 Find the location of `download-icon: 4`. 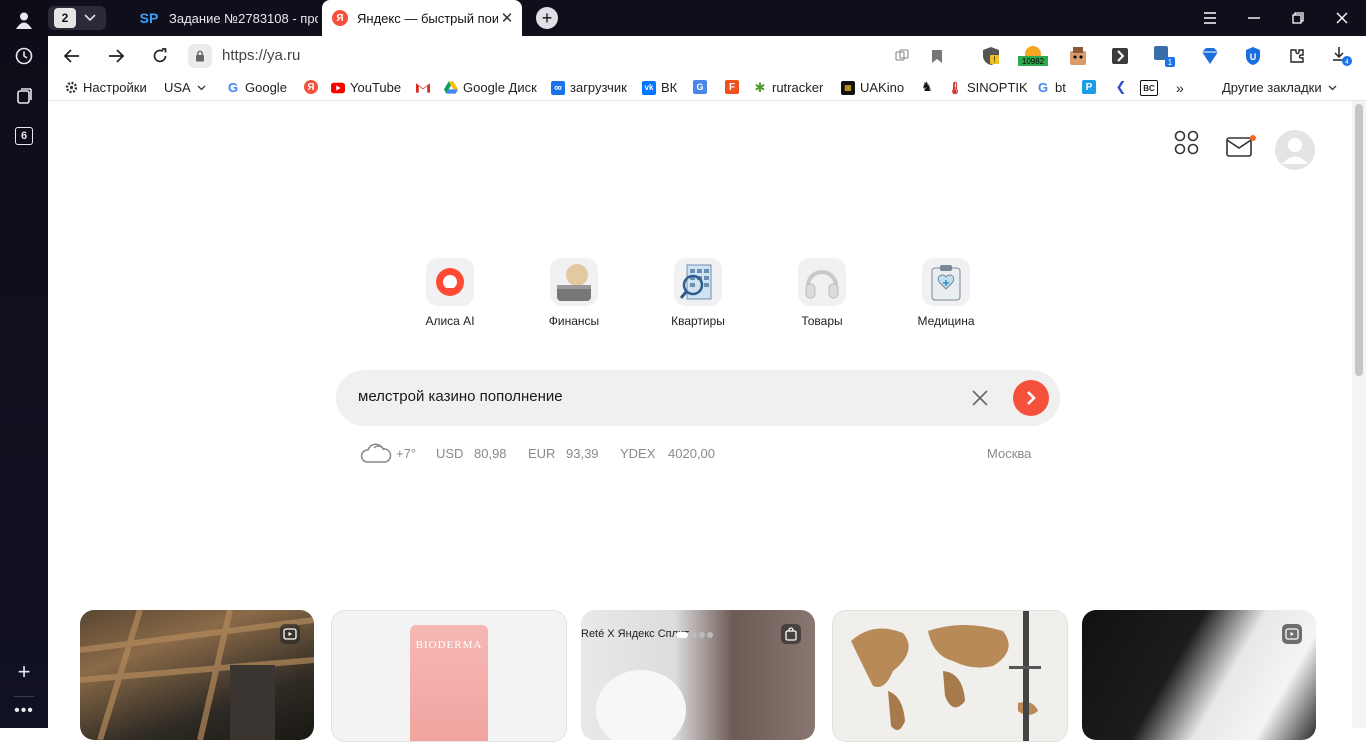

download-icon: 4 is located at coordinates (1342, 56).